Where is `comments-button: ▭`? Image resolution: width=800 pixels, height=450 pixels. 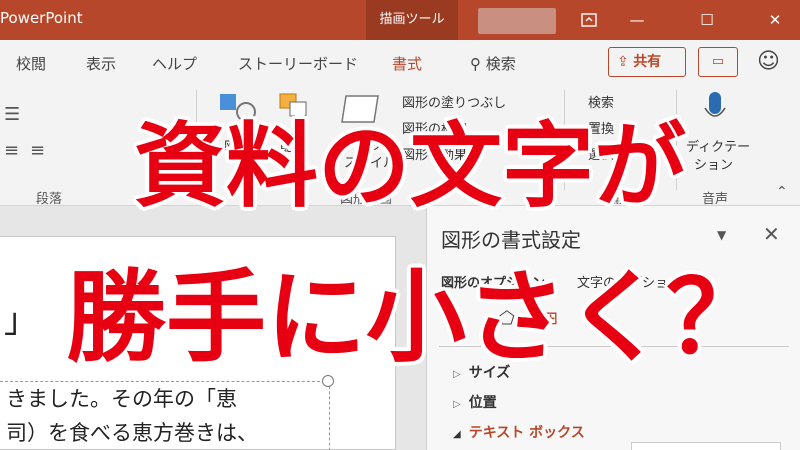
comments-button: ▭ is located at coordinates (718, 62).